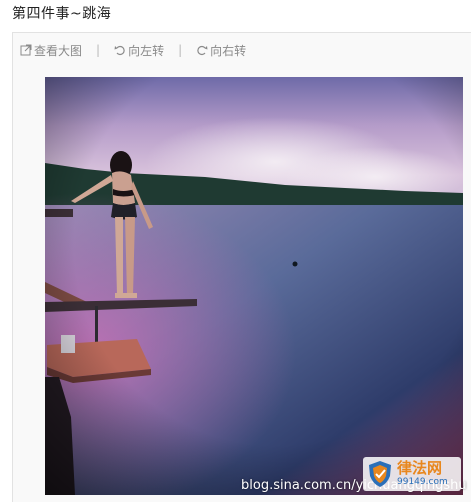  I want to click on logo-sub: 99149.com, so click(422, 482).